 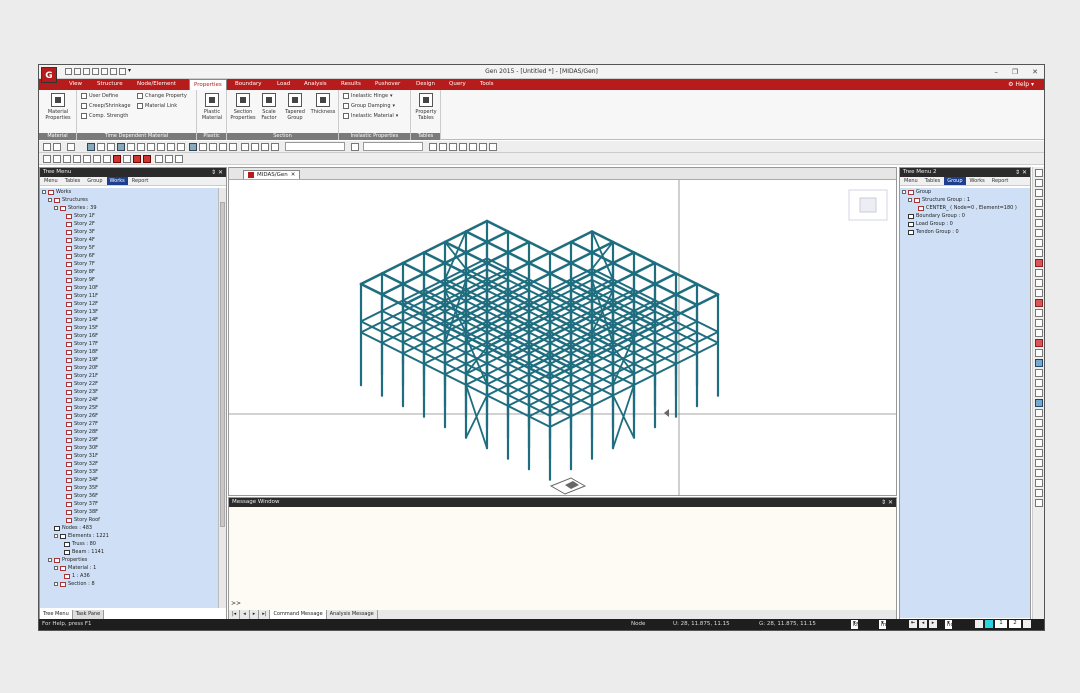 I want to click on tab-command-message: Command Message, so click(x=298, y=614).